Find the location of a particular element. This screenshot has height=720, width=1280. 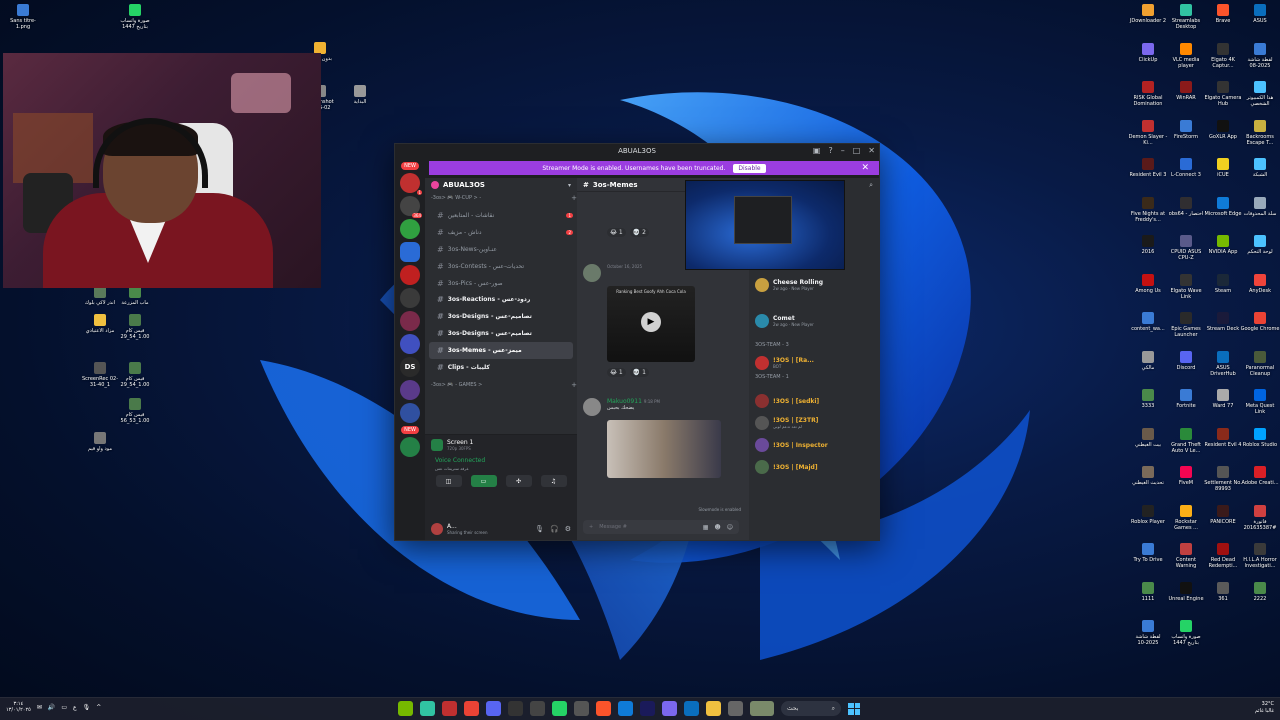

desktop-icon: مزاد الاعتيادي is located at coordinates (100, 324).